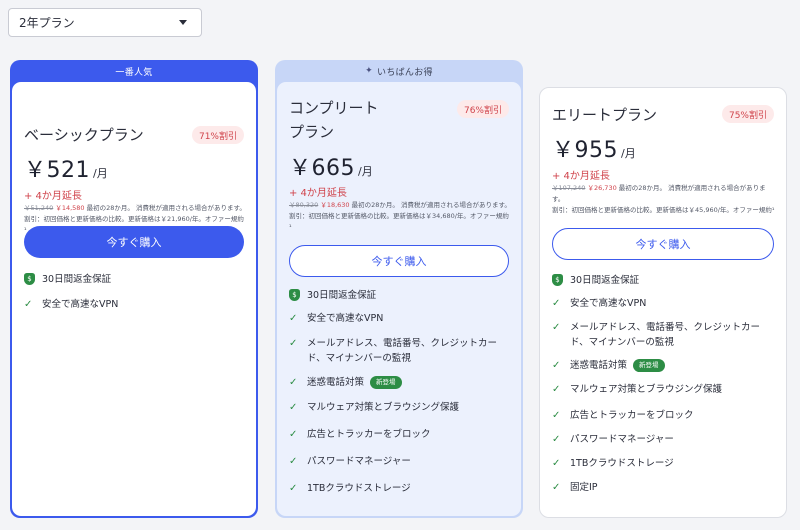 The width and height of the screenshot is (800, 530). What do you see at coordinates (304, 205) in the screenshot?
I see `original-price: ￥80,320` at bounding box center [304, 205].